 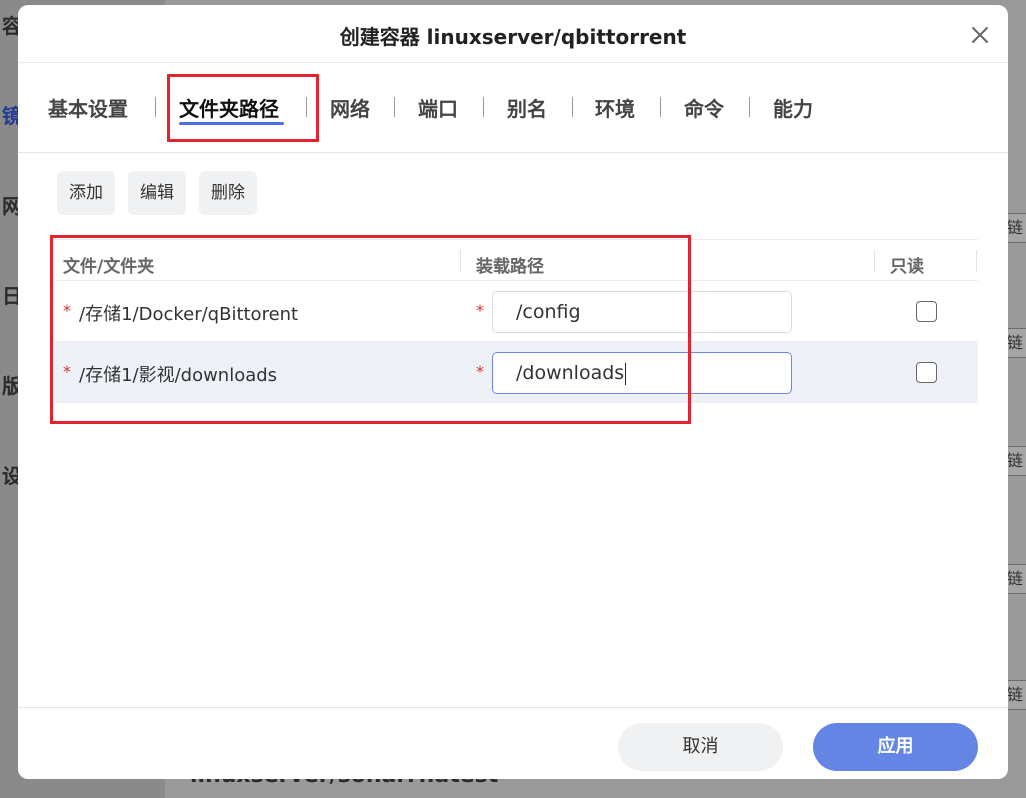 I want to click on table-row: * /存储1/影视/downloads * /downloads, so click(x=516, y=372).